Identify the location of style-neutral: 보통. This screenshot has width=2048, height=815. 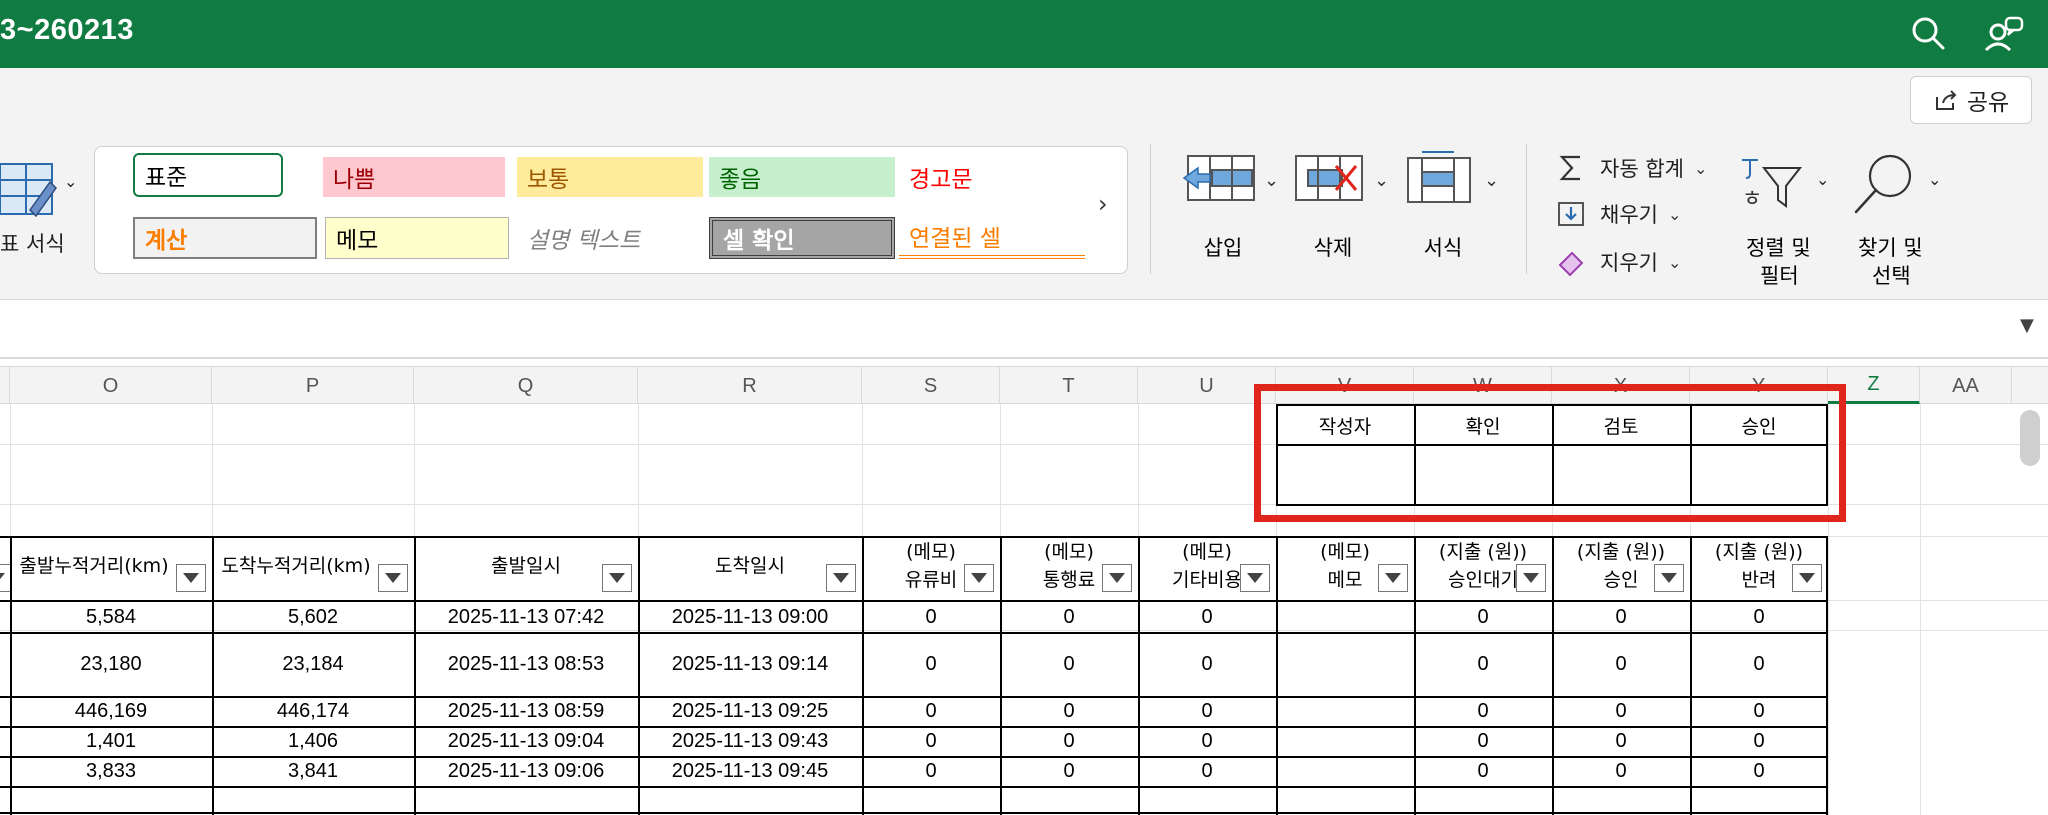
(610, 177).